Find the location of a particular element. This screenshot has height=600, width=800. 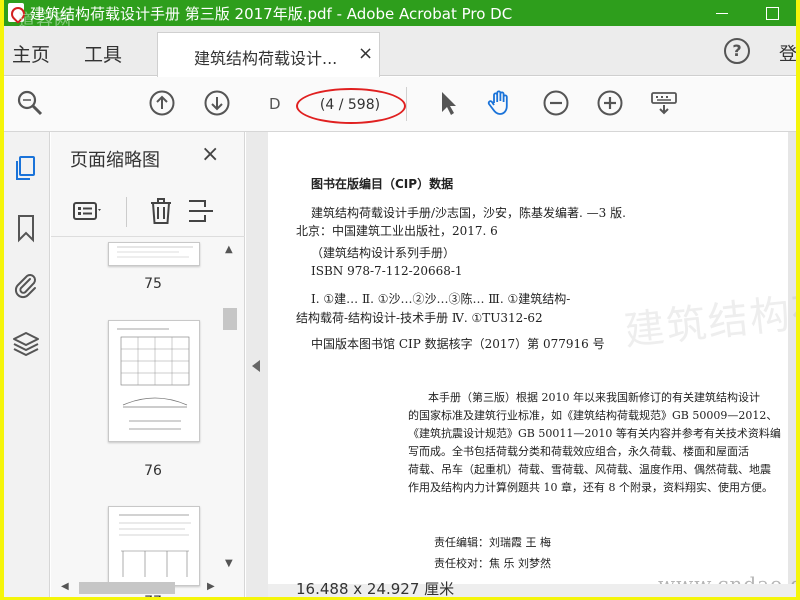

panel-toolbar is located at coordinates (148, 212).